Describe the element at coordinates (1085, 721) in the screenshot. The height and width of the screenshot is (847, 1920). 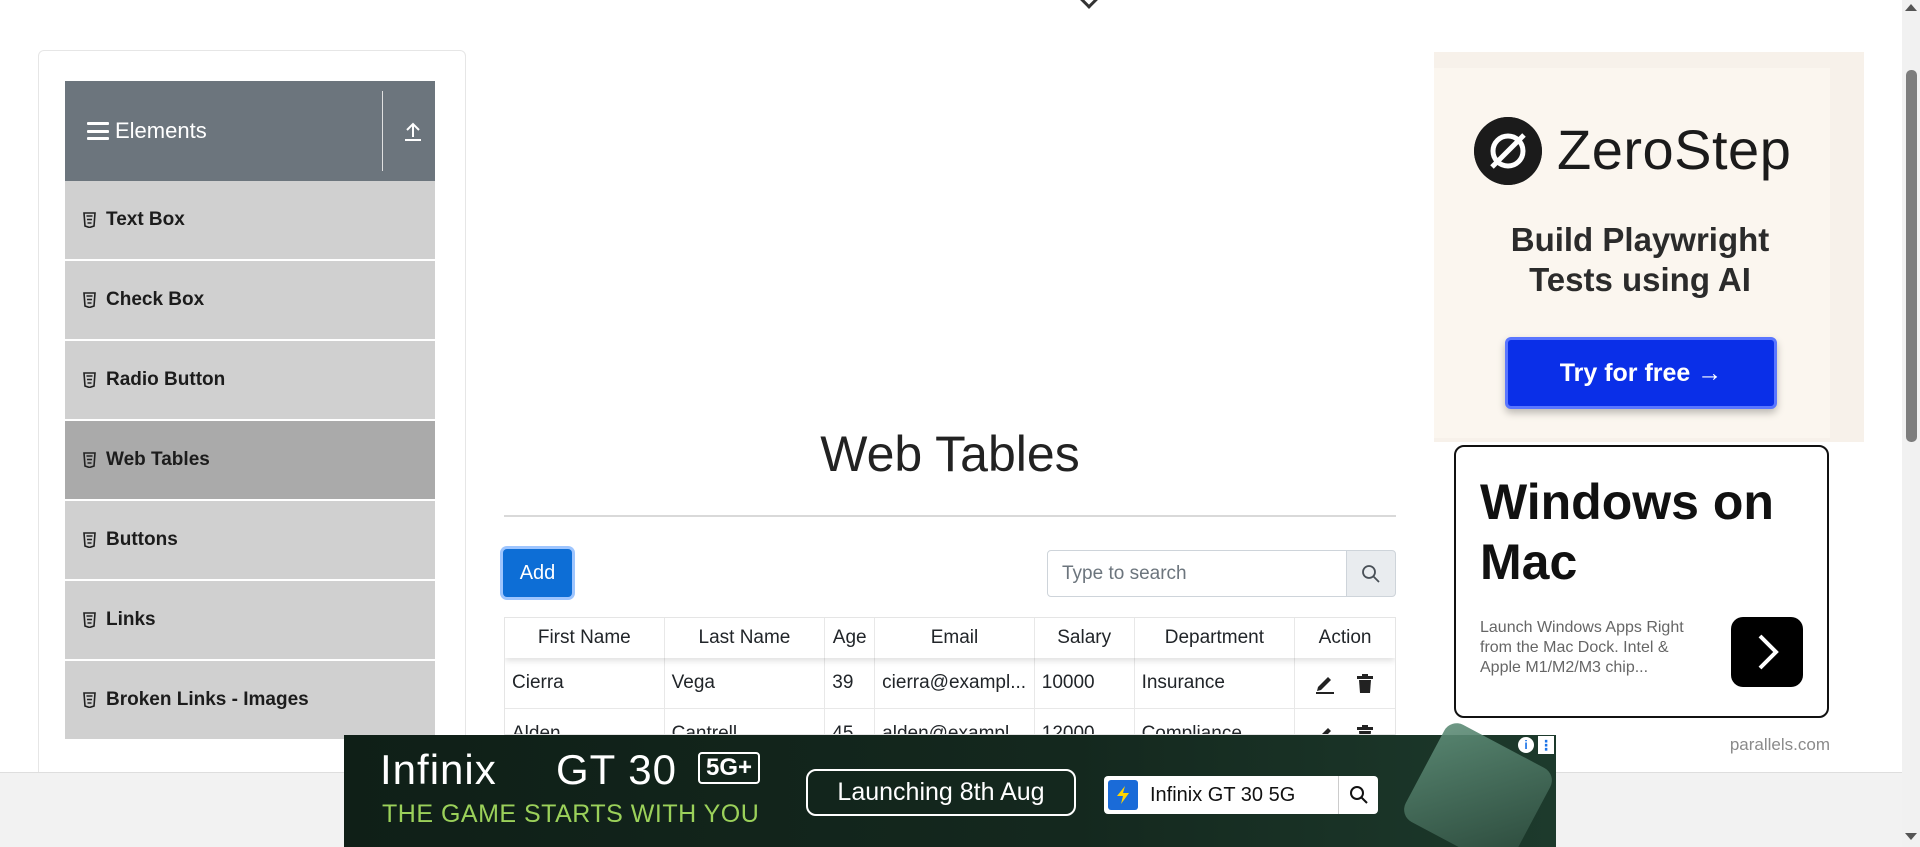
I see `table-cell: 12000` at that location.